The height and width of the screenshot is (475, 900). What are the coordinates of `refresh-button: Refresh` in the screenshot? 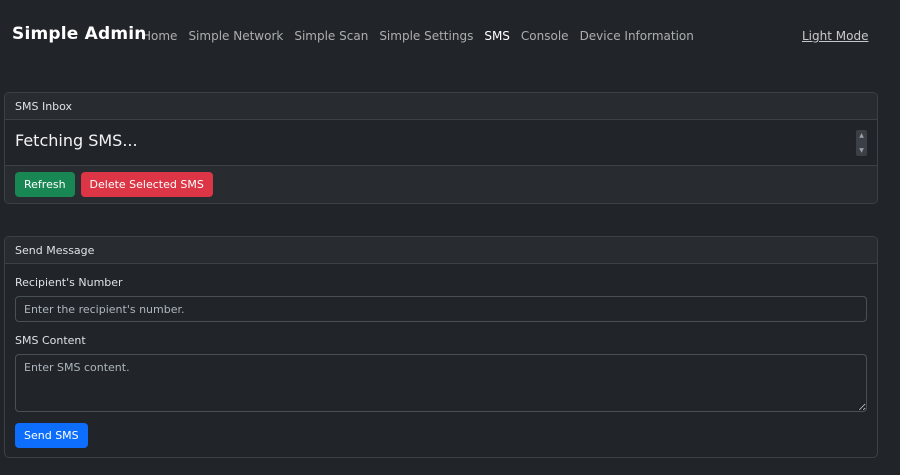 It's located at (45, 184).